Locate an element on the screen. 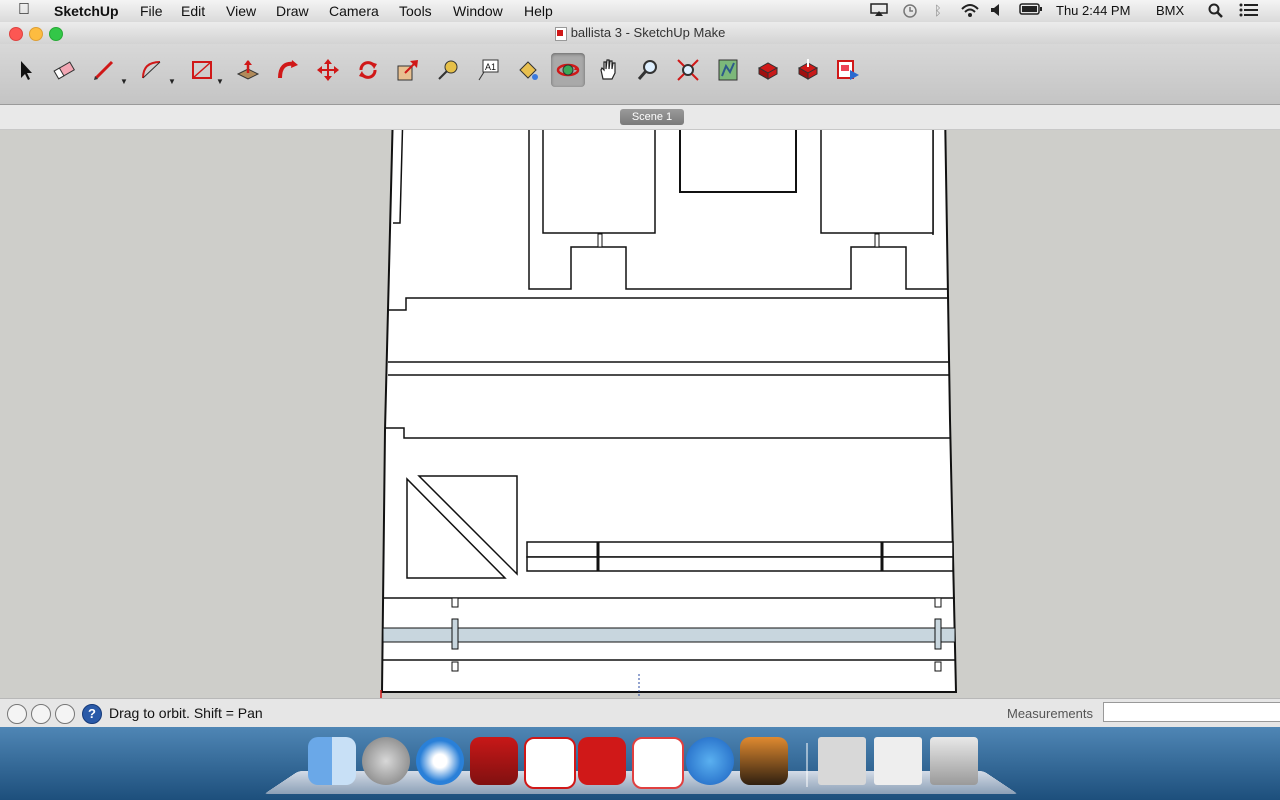 The height and width of the screenshot is (800, 1280). user-name: BMX is located at coordinates (1170, 10).